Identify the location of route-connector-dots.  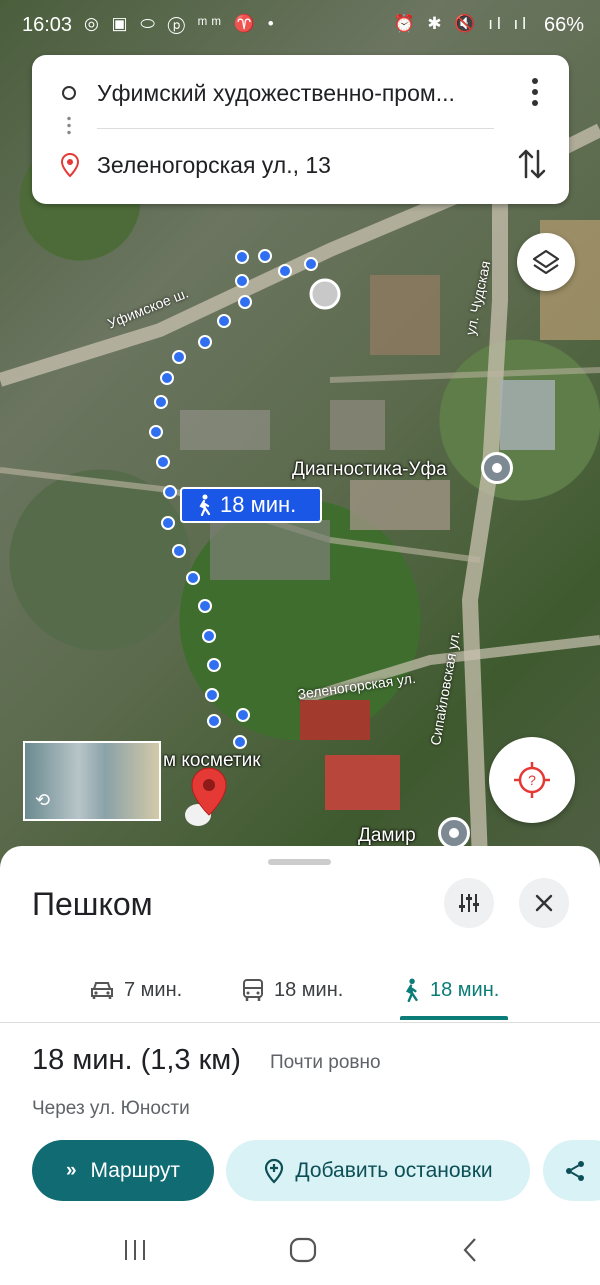
(69, 126).